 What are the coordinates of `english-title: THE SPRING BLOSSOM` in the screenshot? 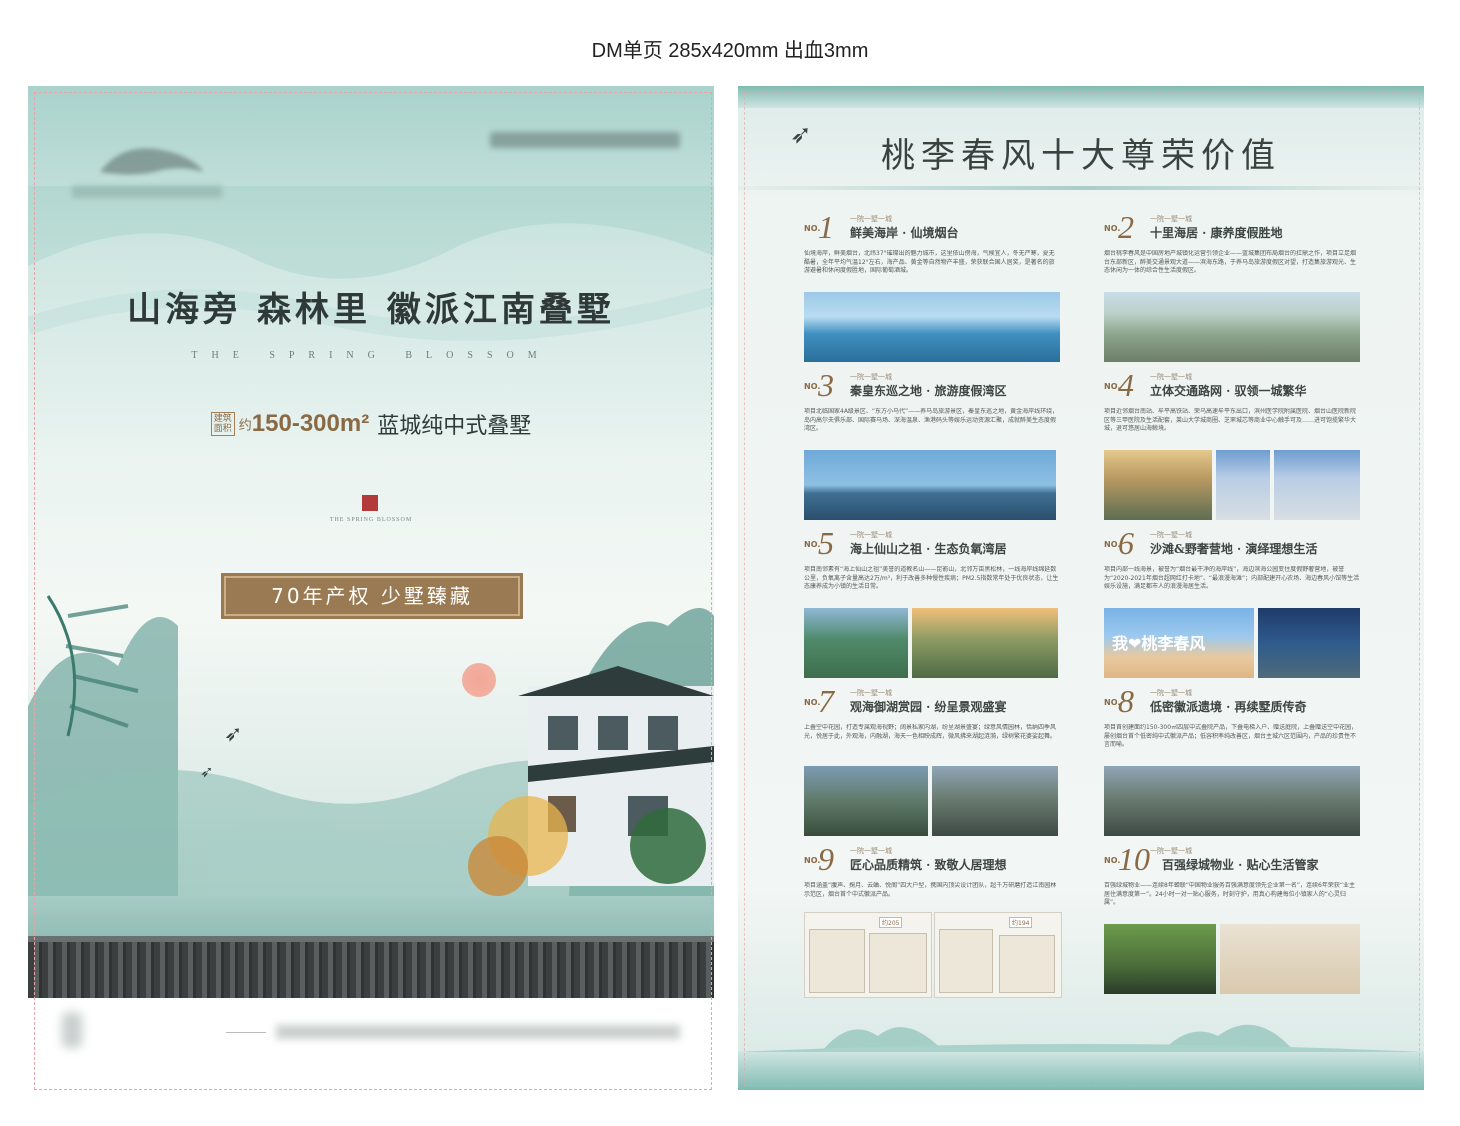 It's located at (371, 355).